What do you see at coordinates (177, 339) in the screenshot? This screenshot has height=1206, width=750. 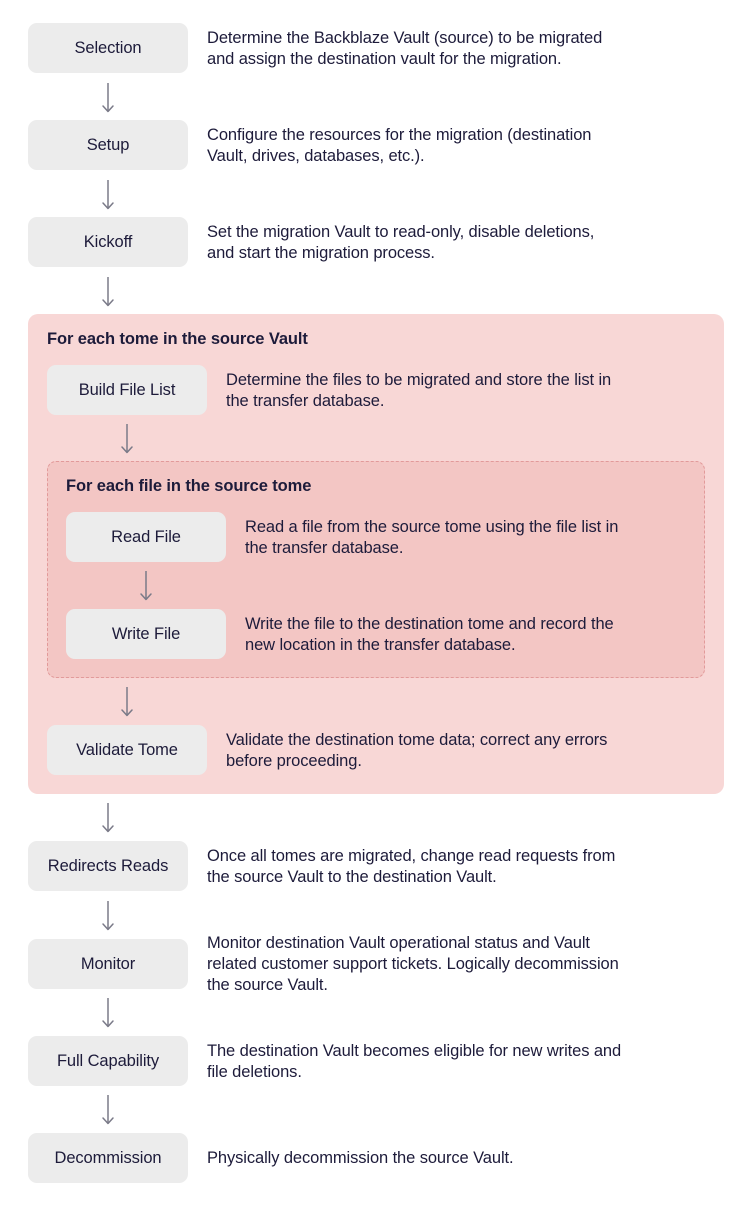 I see `tome-loop-title: For each tome in the source Vault` at bounding box center [177, 339].